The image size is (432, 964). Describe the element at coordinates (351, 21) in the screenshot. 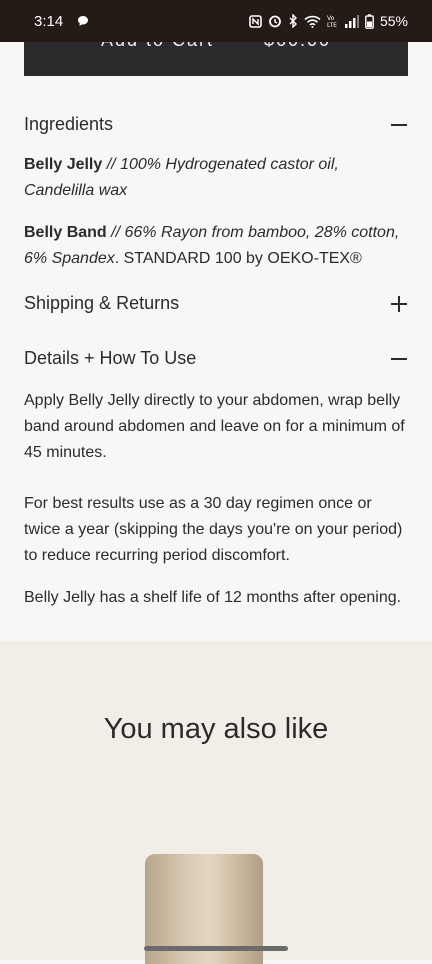

I see `signal-icon` at that location.